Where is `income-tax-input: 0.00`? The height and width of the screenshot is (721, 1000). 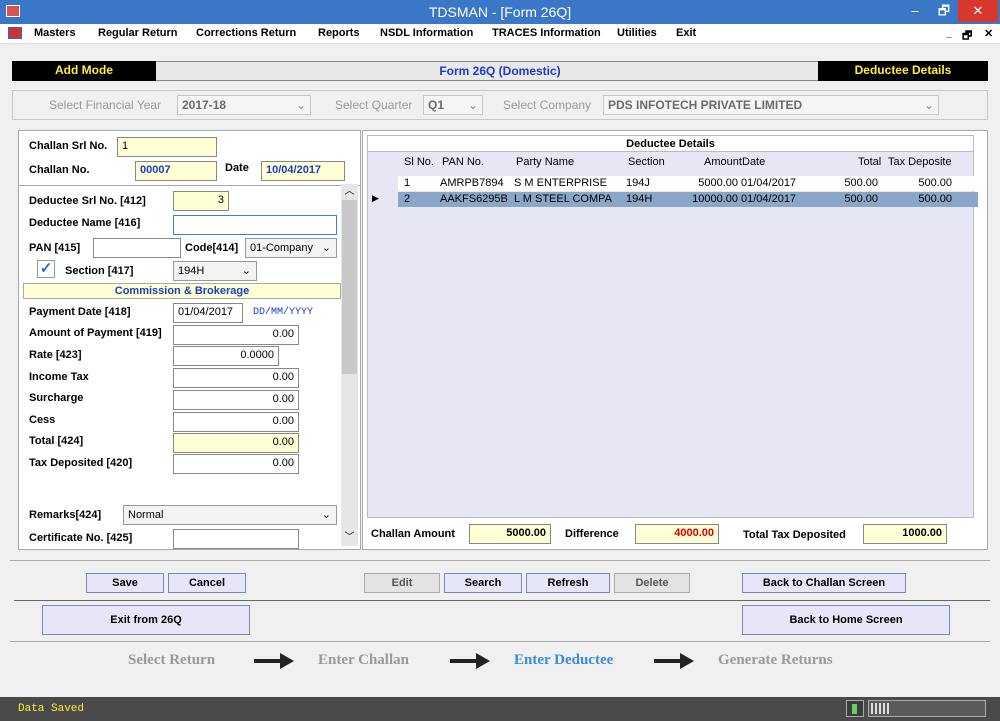 income-tax-input: 0.00 is located at coordinates (236, 378).